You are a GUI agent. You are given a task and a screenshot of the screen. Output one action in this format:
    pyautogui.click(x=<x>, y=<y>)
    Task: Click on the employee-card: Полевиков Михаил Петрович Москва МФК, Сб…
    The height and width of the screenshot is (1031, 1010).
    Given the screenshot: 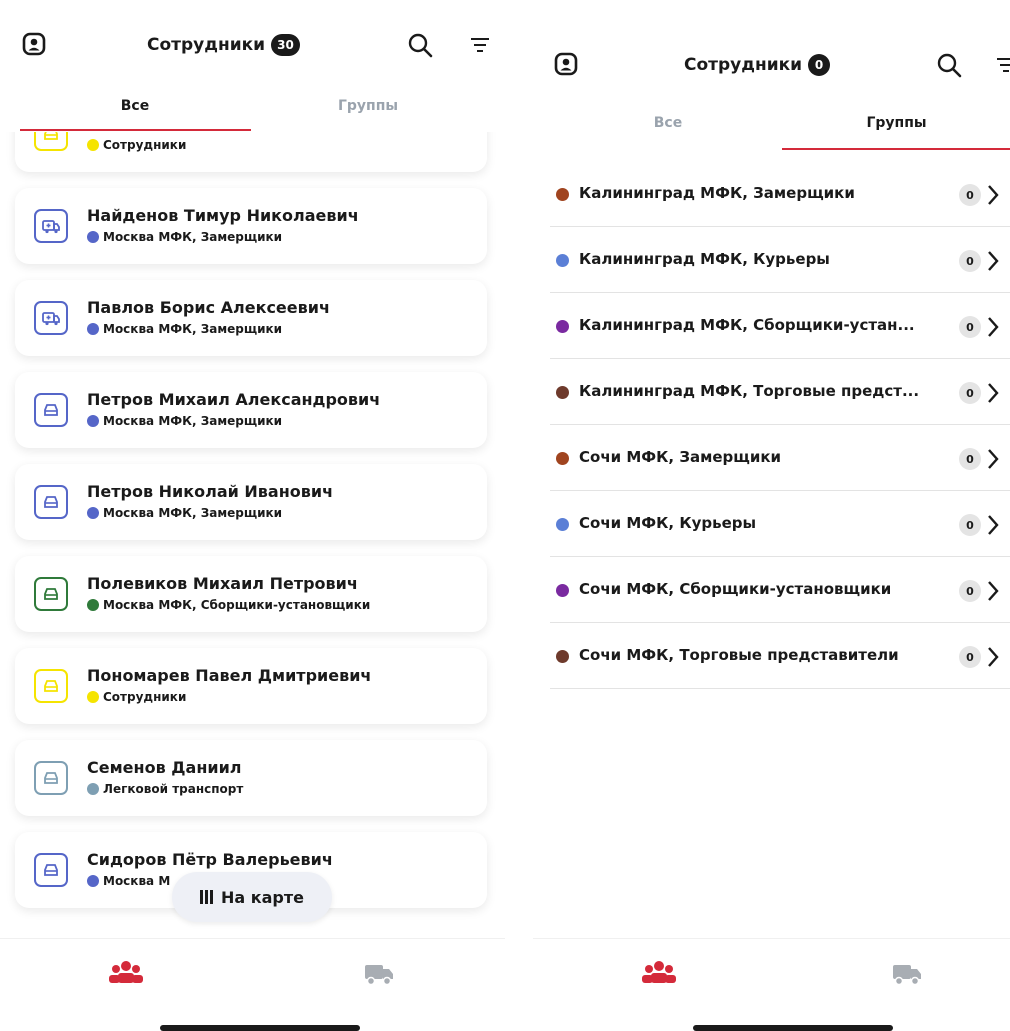 What is the action you would take?
    pyautogui.click(x=251, y=594)
    